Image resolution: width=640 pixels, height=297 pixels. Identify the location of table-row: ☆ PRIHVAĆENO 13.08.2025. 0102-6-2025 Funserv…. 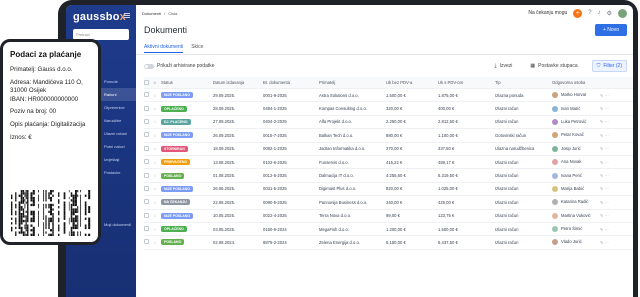
(388, 163).